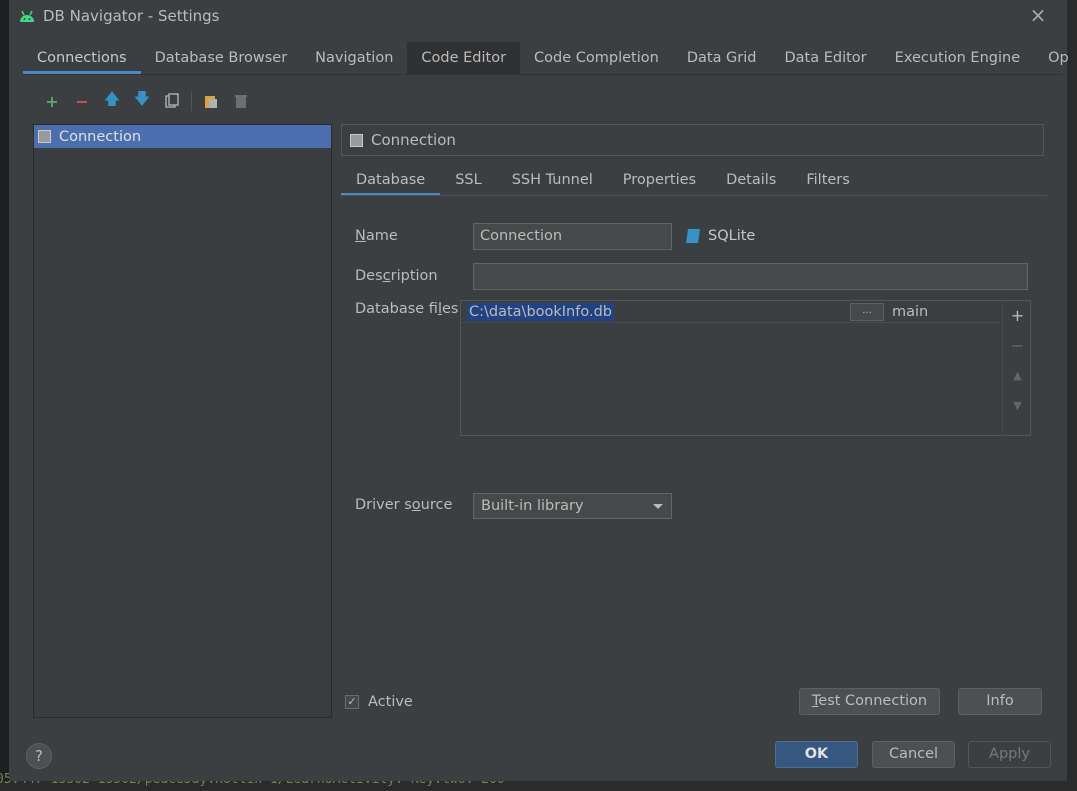  I want to click on copy-button, so click(172, 101).